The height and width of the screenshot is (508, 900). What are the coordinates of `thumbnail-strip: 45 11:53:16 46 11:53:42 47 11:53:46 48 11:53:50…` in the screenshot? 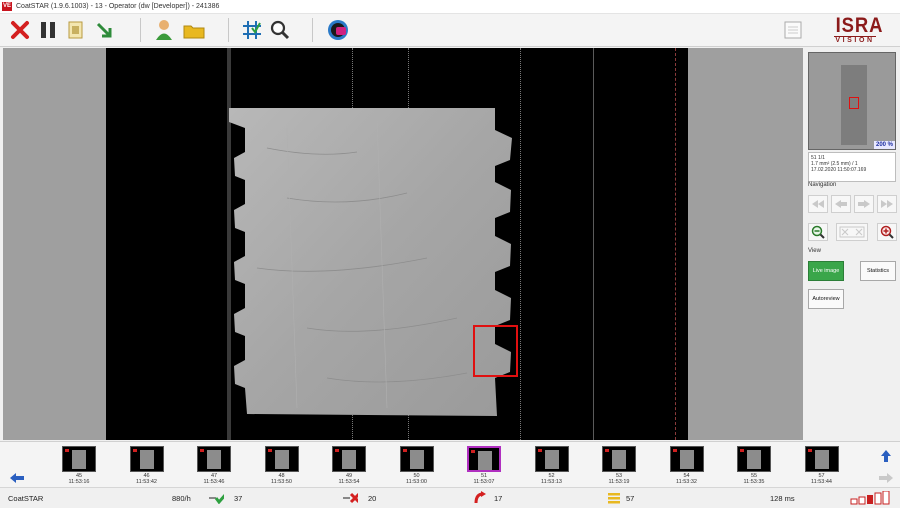 It's located at (450, 464).